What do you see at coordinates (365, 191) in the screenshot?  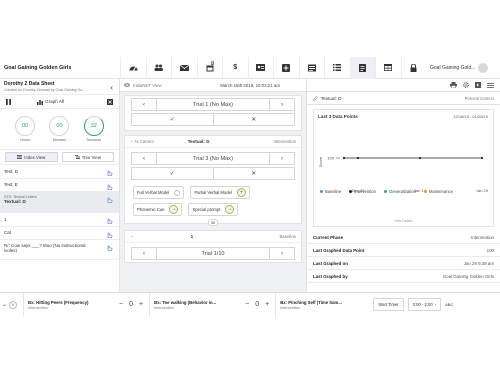 I see `legend-label: Intervention` at bounding box center [365, 191].